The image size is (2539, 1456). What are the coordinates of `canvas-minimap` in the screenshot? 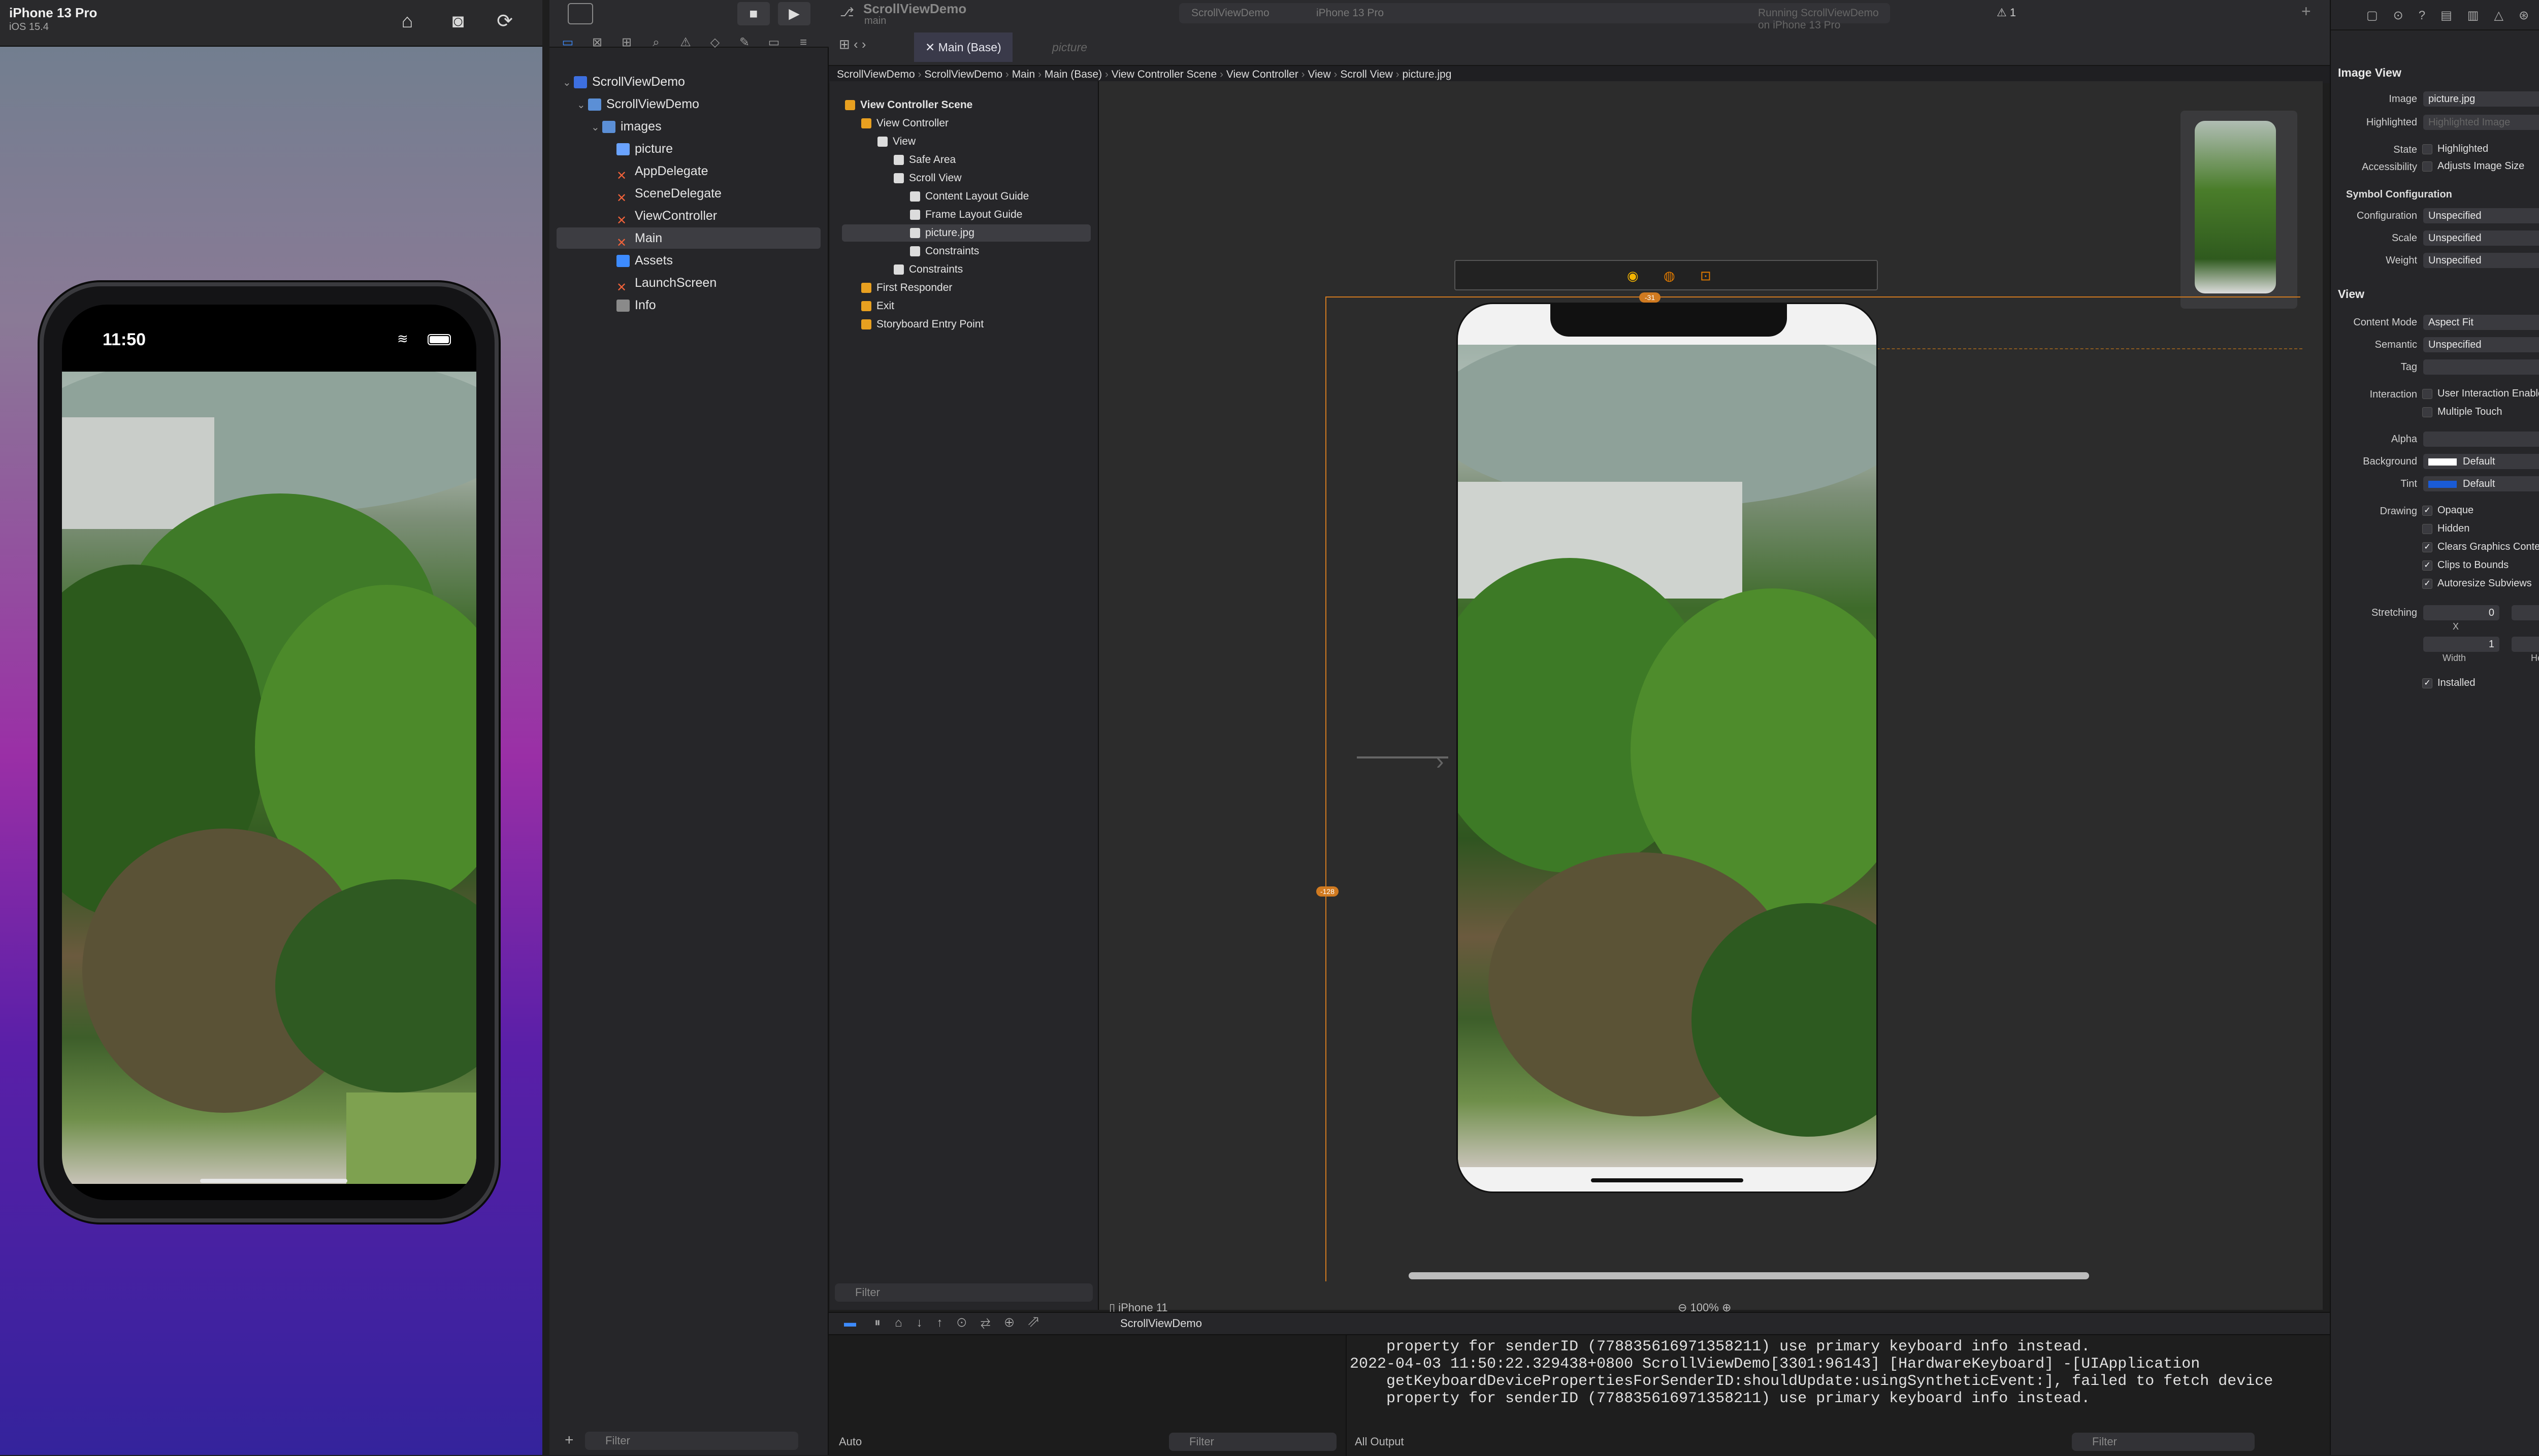 It's located at (2238, 210).